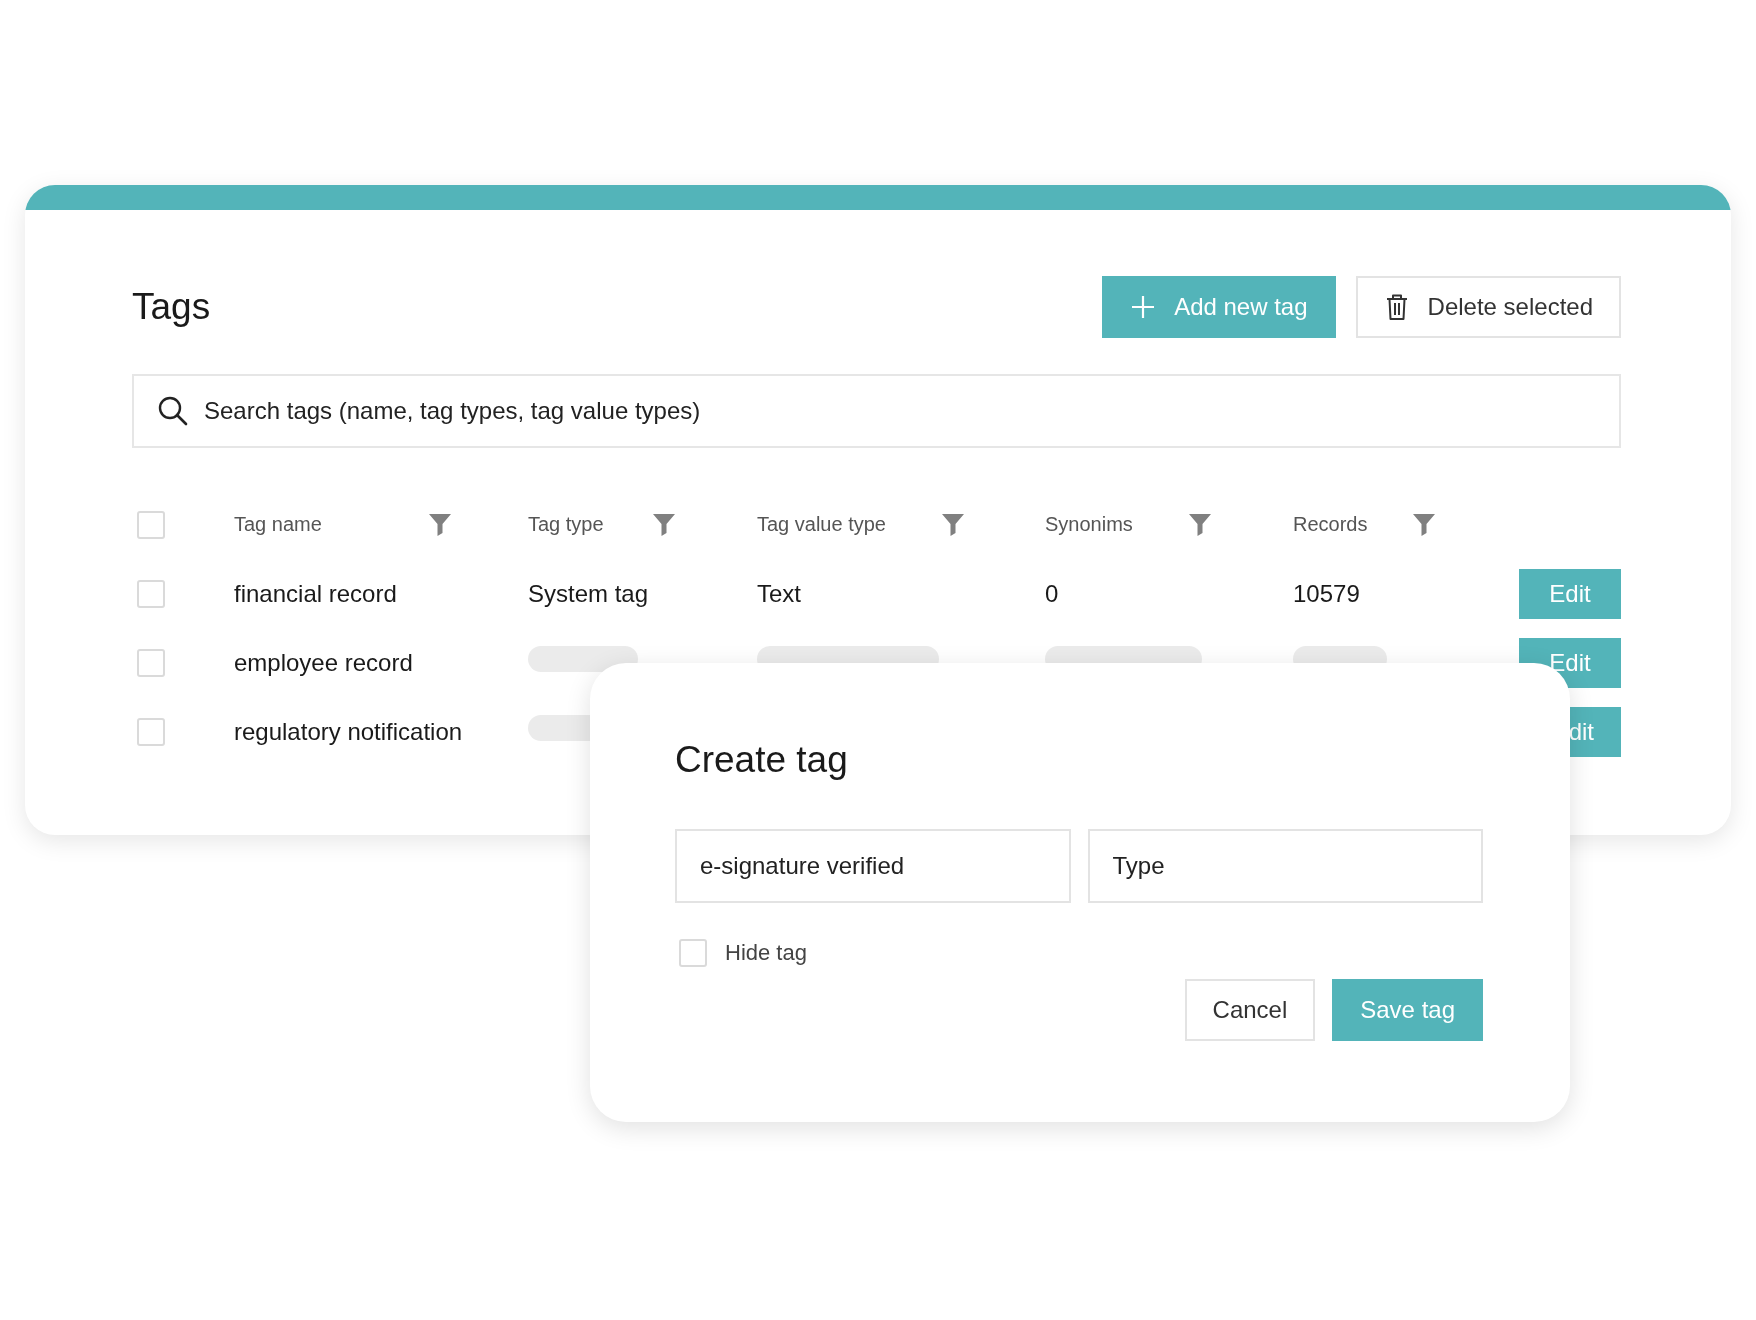  What do you see at coordinates (861, 524) in the screenshot?
I see `column-header: Tag value type` at bounding box center [861, 524].